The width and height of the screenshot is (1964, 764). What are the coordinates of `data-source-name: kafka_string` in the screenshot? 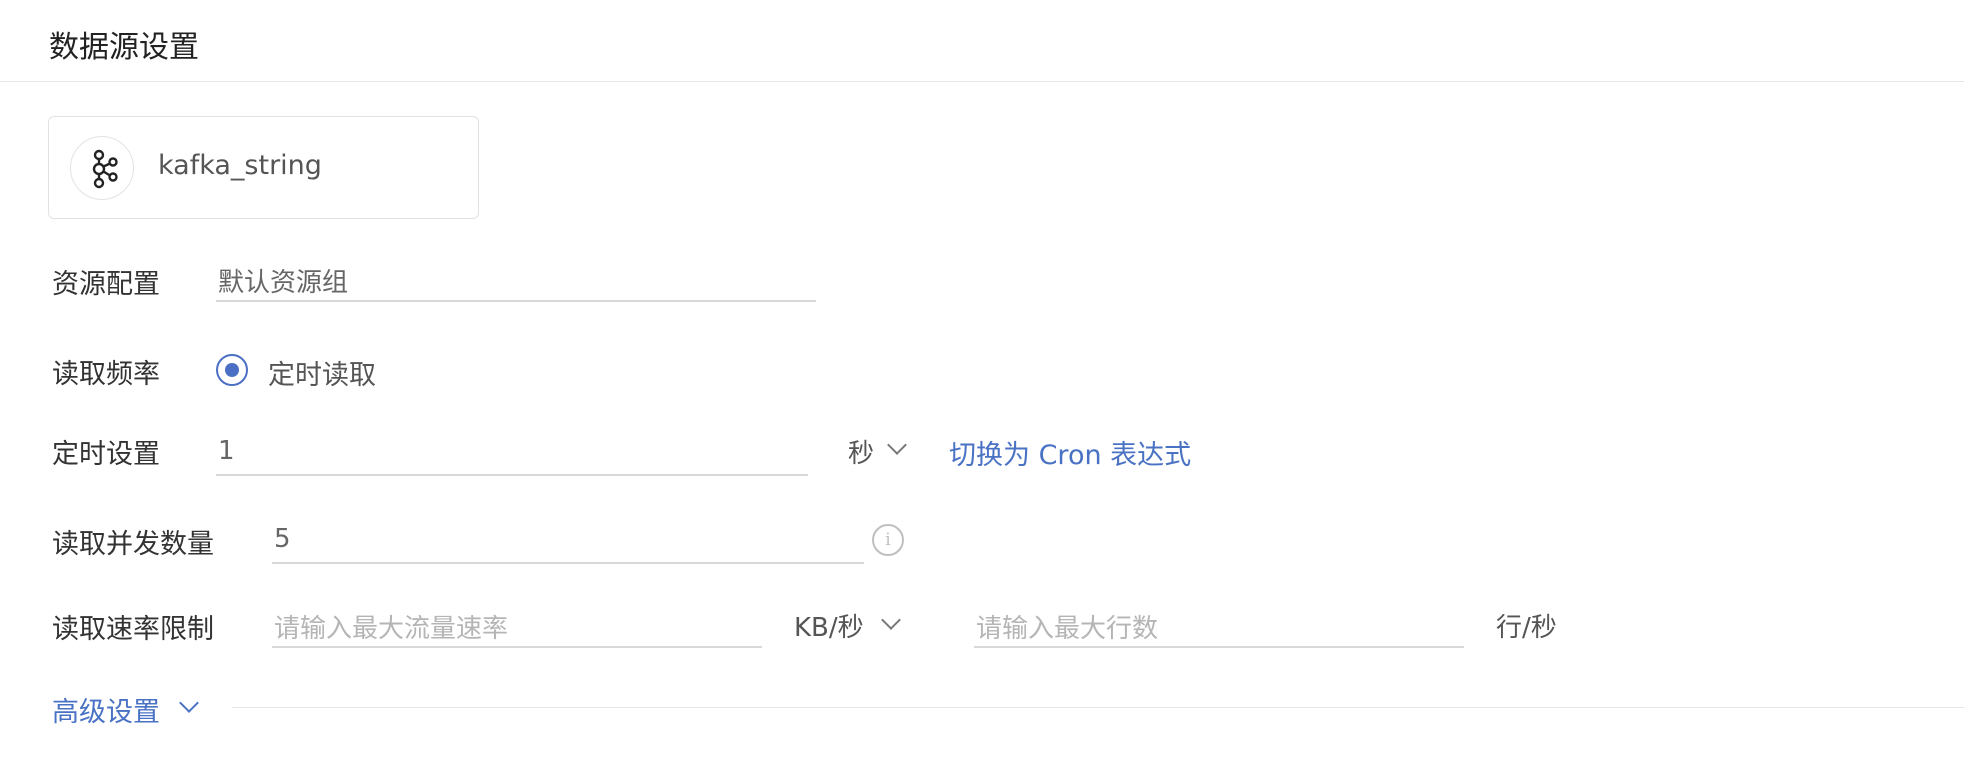 It's located at (240, 165).